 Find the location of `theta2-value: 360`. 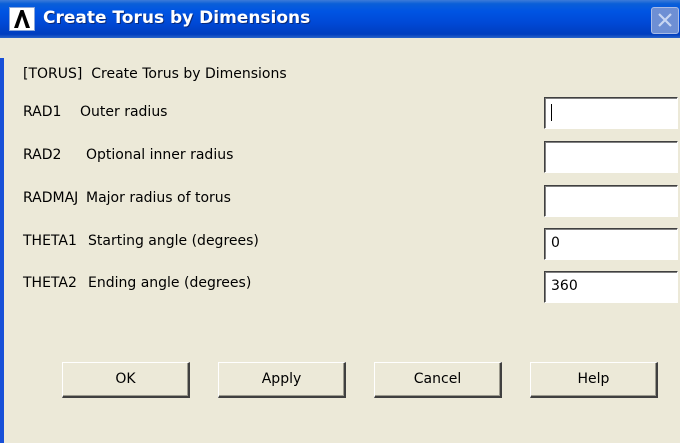

theta2-value: 360 is located at coordinates (564, 286).